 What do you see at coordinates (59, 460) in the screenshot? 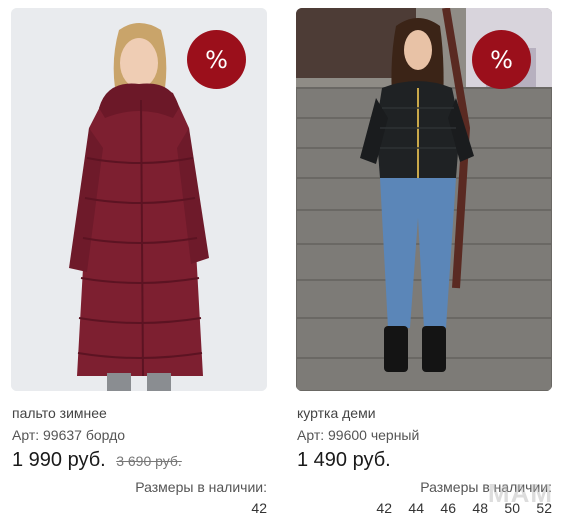
I see `current-price: 1 990 руб.` at bounding box center [59, 460].